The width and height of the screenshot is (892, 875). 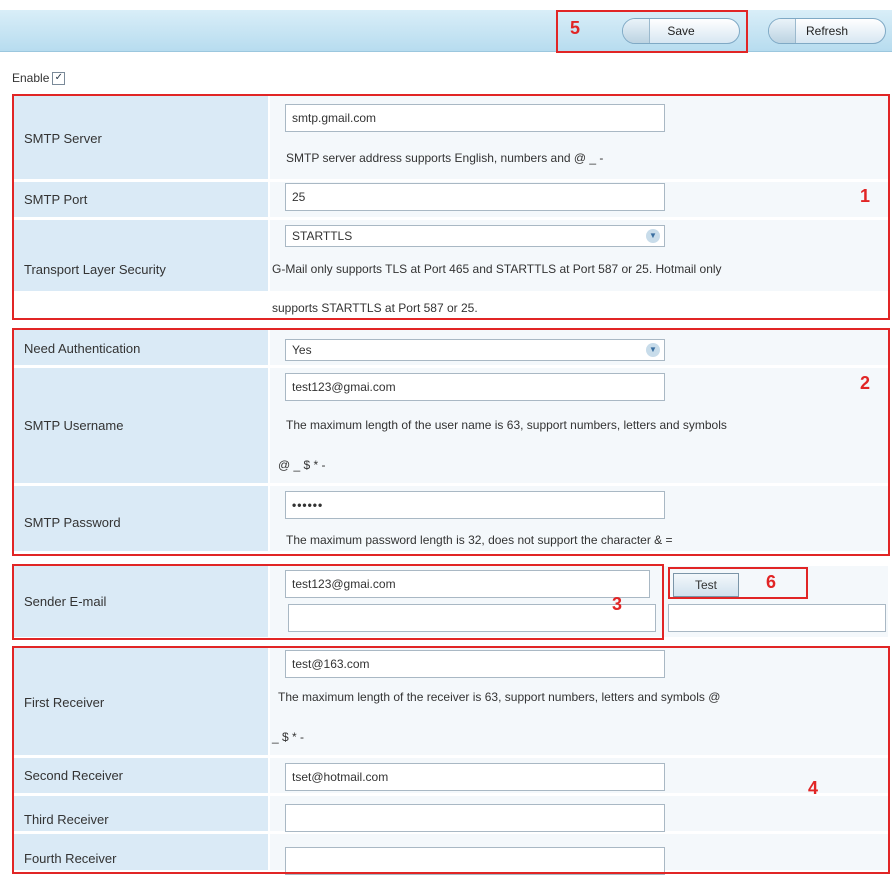 I want to click on annotation-1: 1, so click(x=865, y=196).